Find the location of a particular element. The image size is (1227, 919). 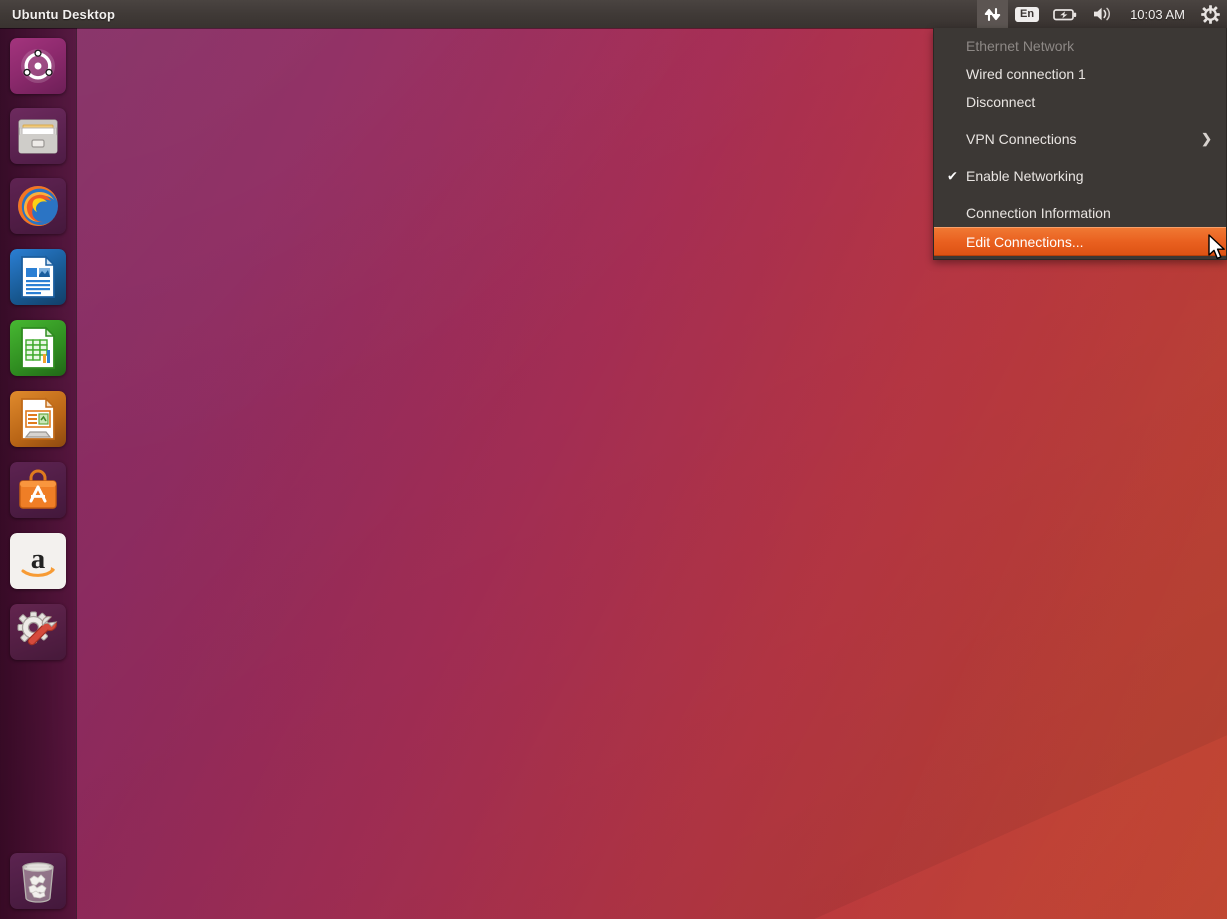

launcher-item-software-center is located at coordinates (38, 490).